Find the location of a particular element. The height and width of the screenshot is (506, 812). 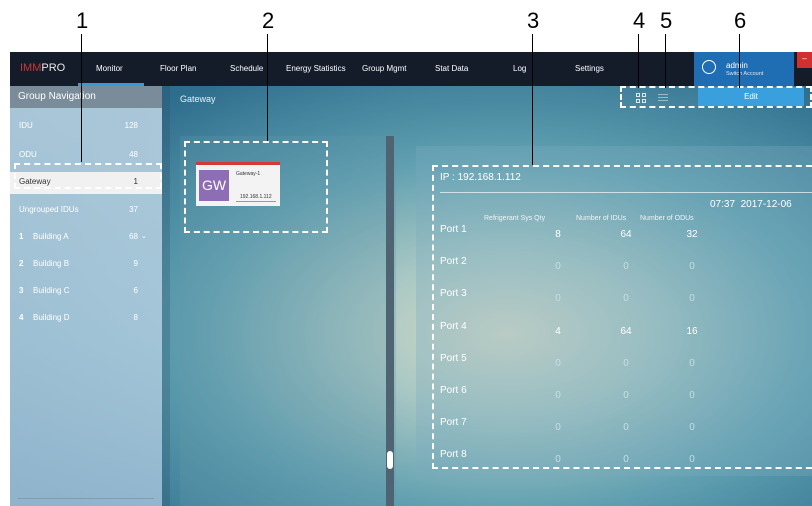

scrollbar-thumb is located at coordinates (390, 460).